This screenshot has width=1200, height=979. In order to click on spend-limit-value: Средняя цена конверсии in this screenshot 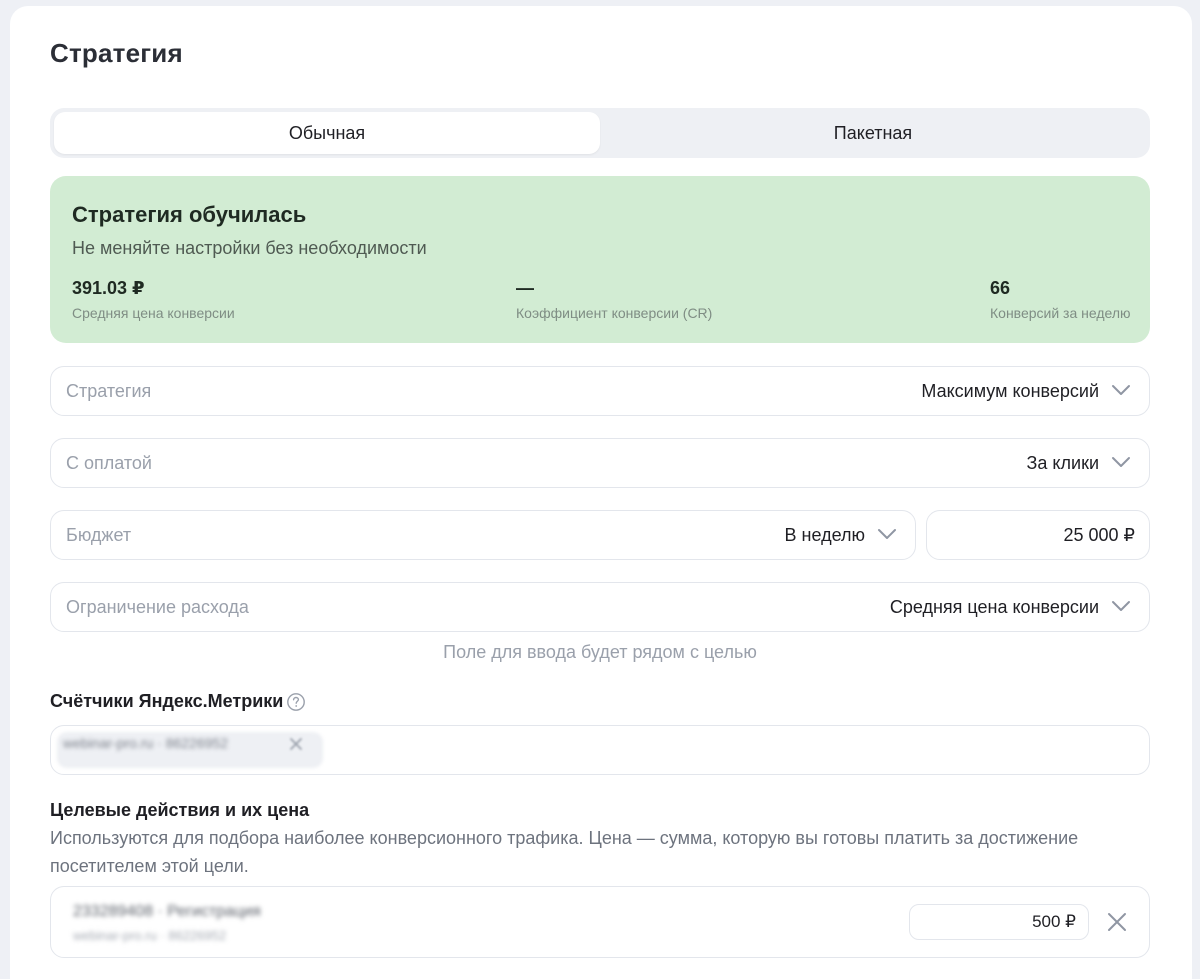, I will do `click(994, 606)`.